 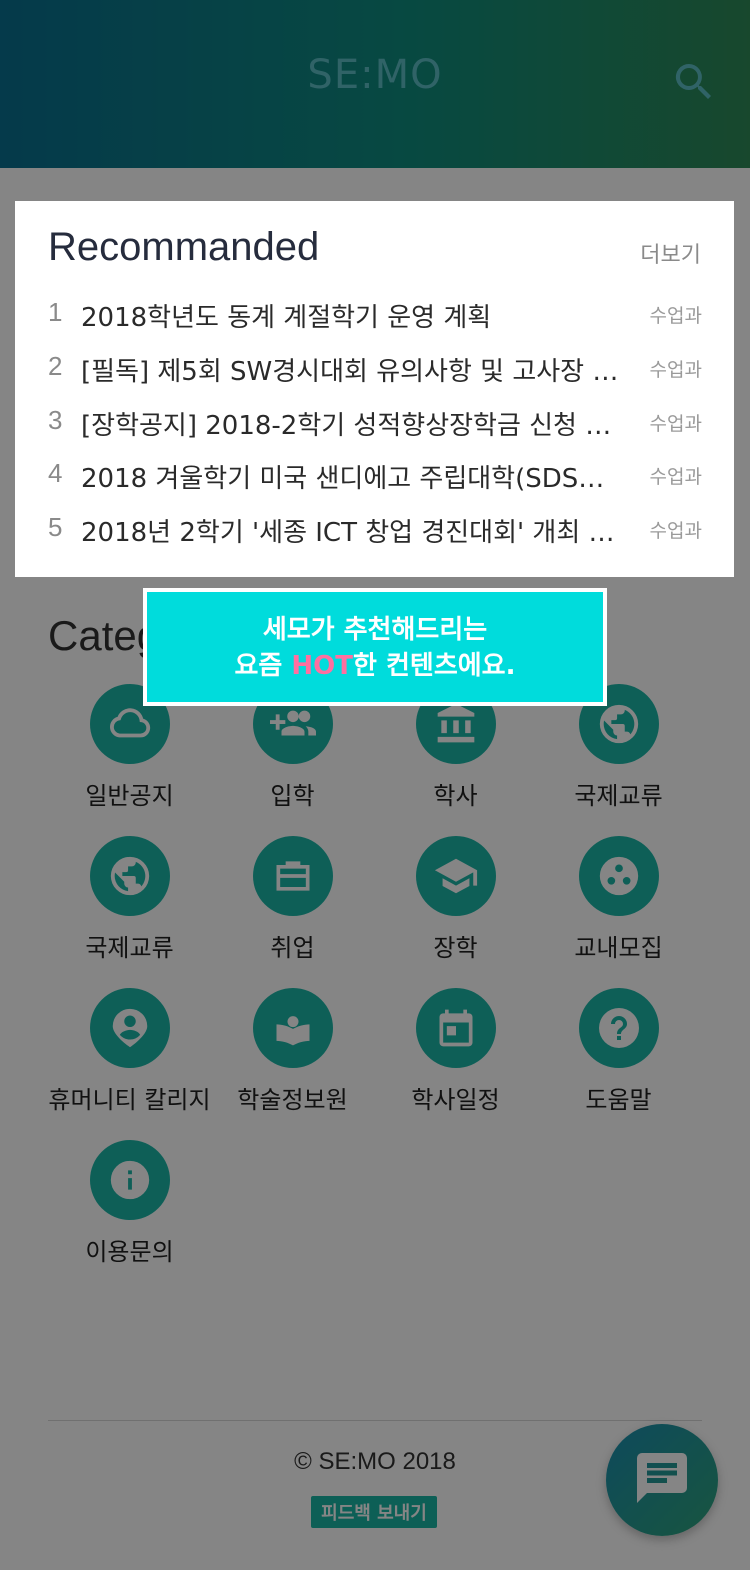 I want to click on item-title: [필독] 제5회 SW경시대회 유의사항 및 고사장 안내, so click(x=351, y=372).